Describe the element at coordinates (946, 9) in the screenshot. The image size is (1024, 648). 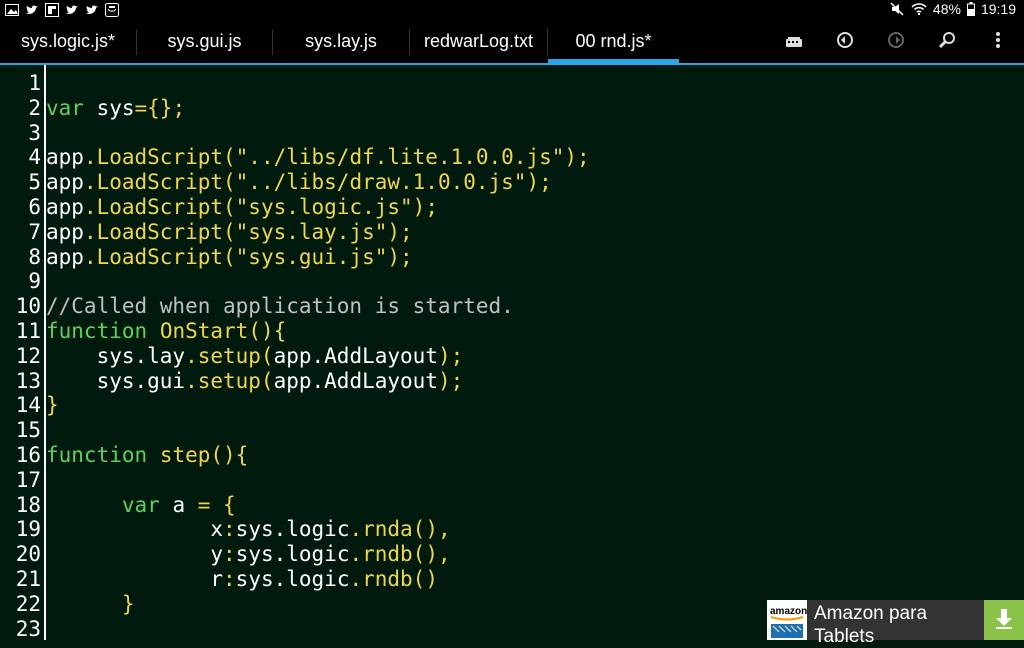
I see `battery-percent: 48%` at that location.